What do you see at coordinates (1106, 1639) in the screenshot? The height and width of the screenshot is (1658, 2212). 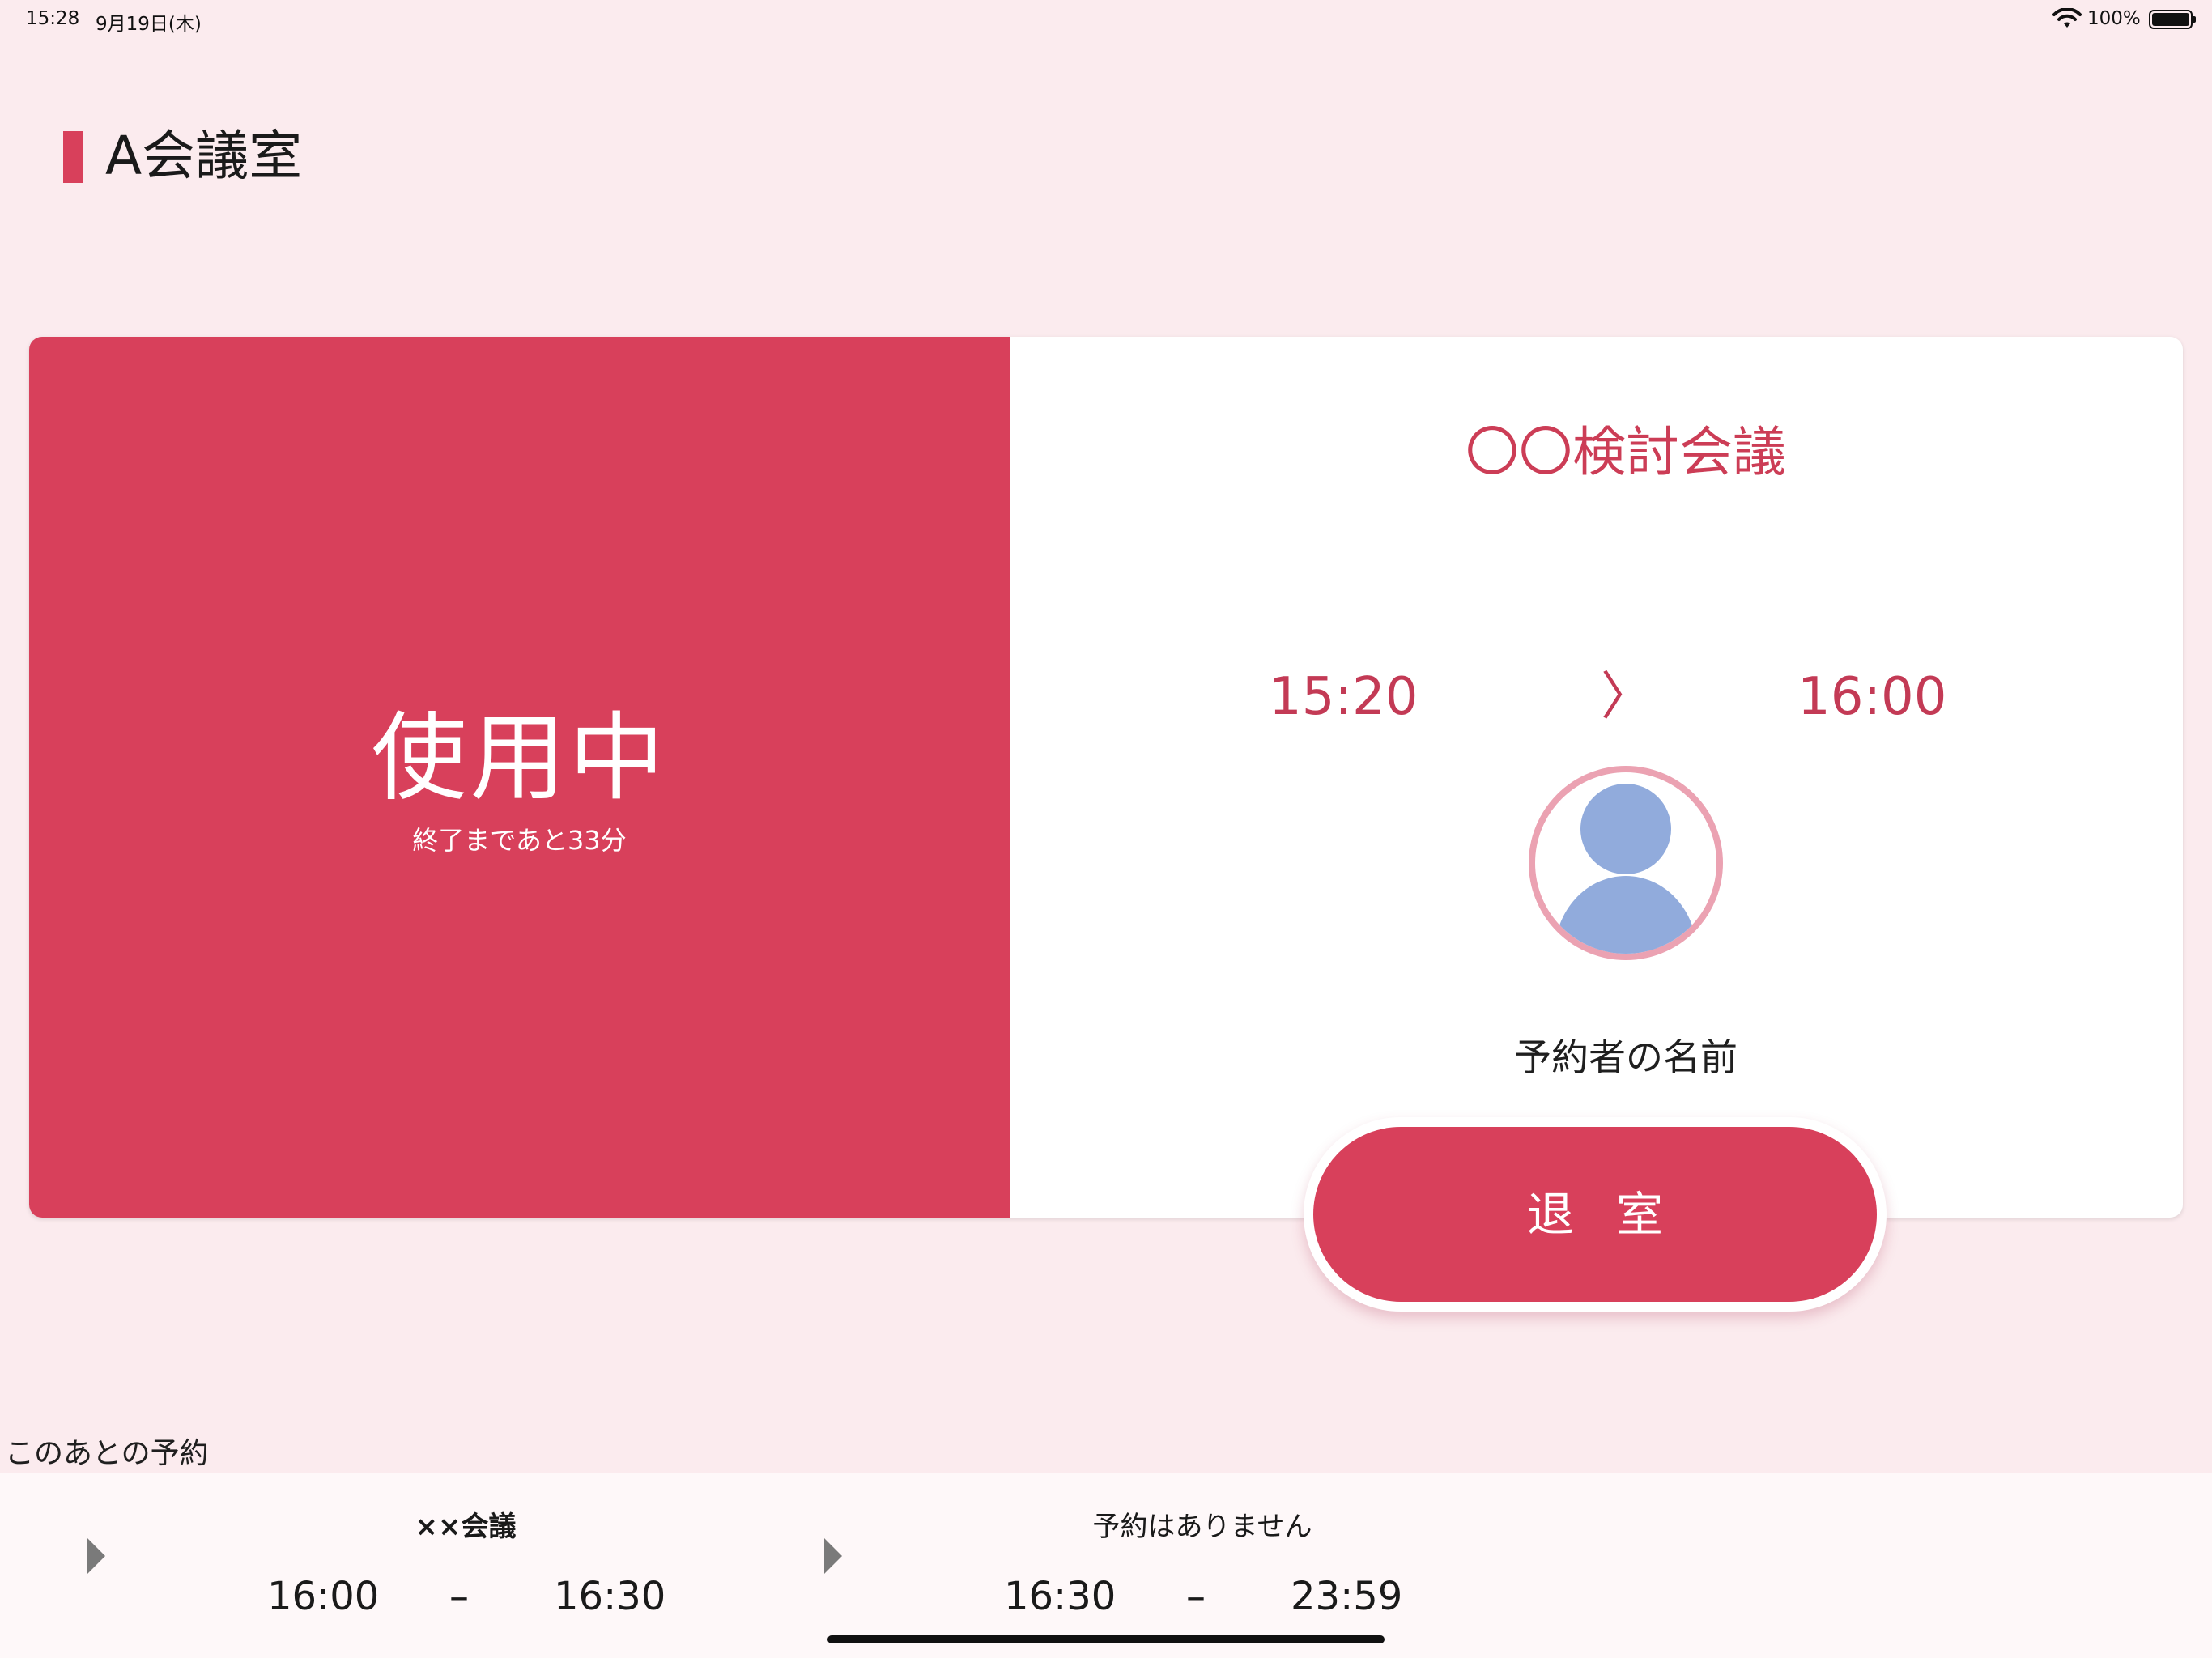 I see `home-indicator` at bounding box center [1106, 1639].